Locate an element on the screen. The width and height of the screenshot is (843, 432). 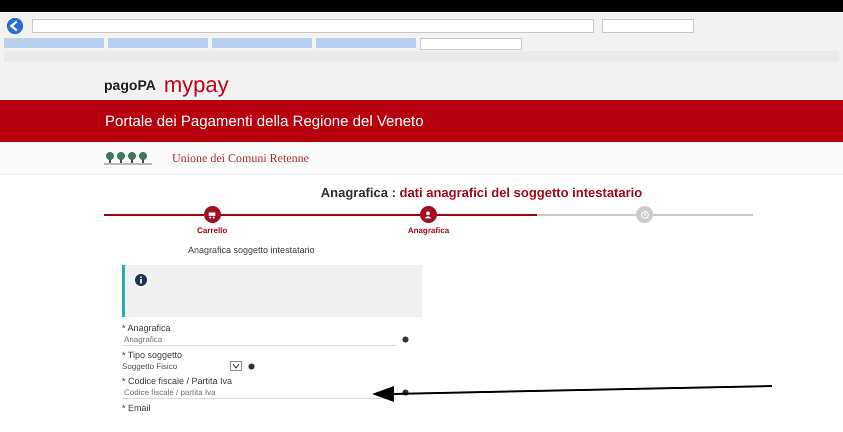
caret-icon is located at coordinates (236, 366).